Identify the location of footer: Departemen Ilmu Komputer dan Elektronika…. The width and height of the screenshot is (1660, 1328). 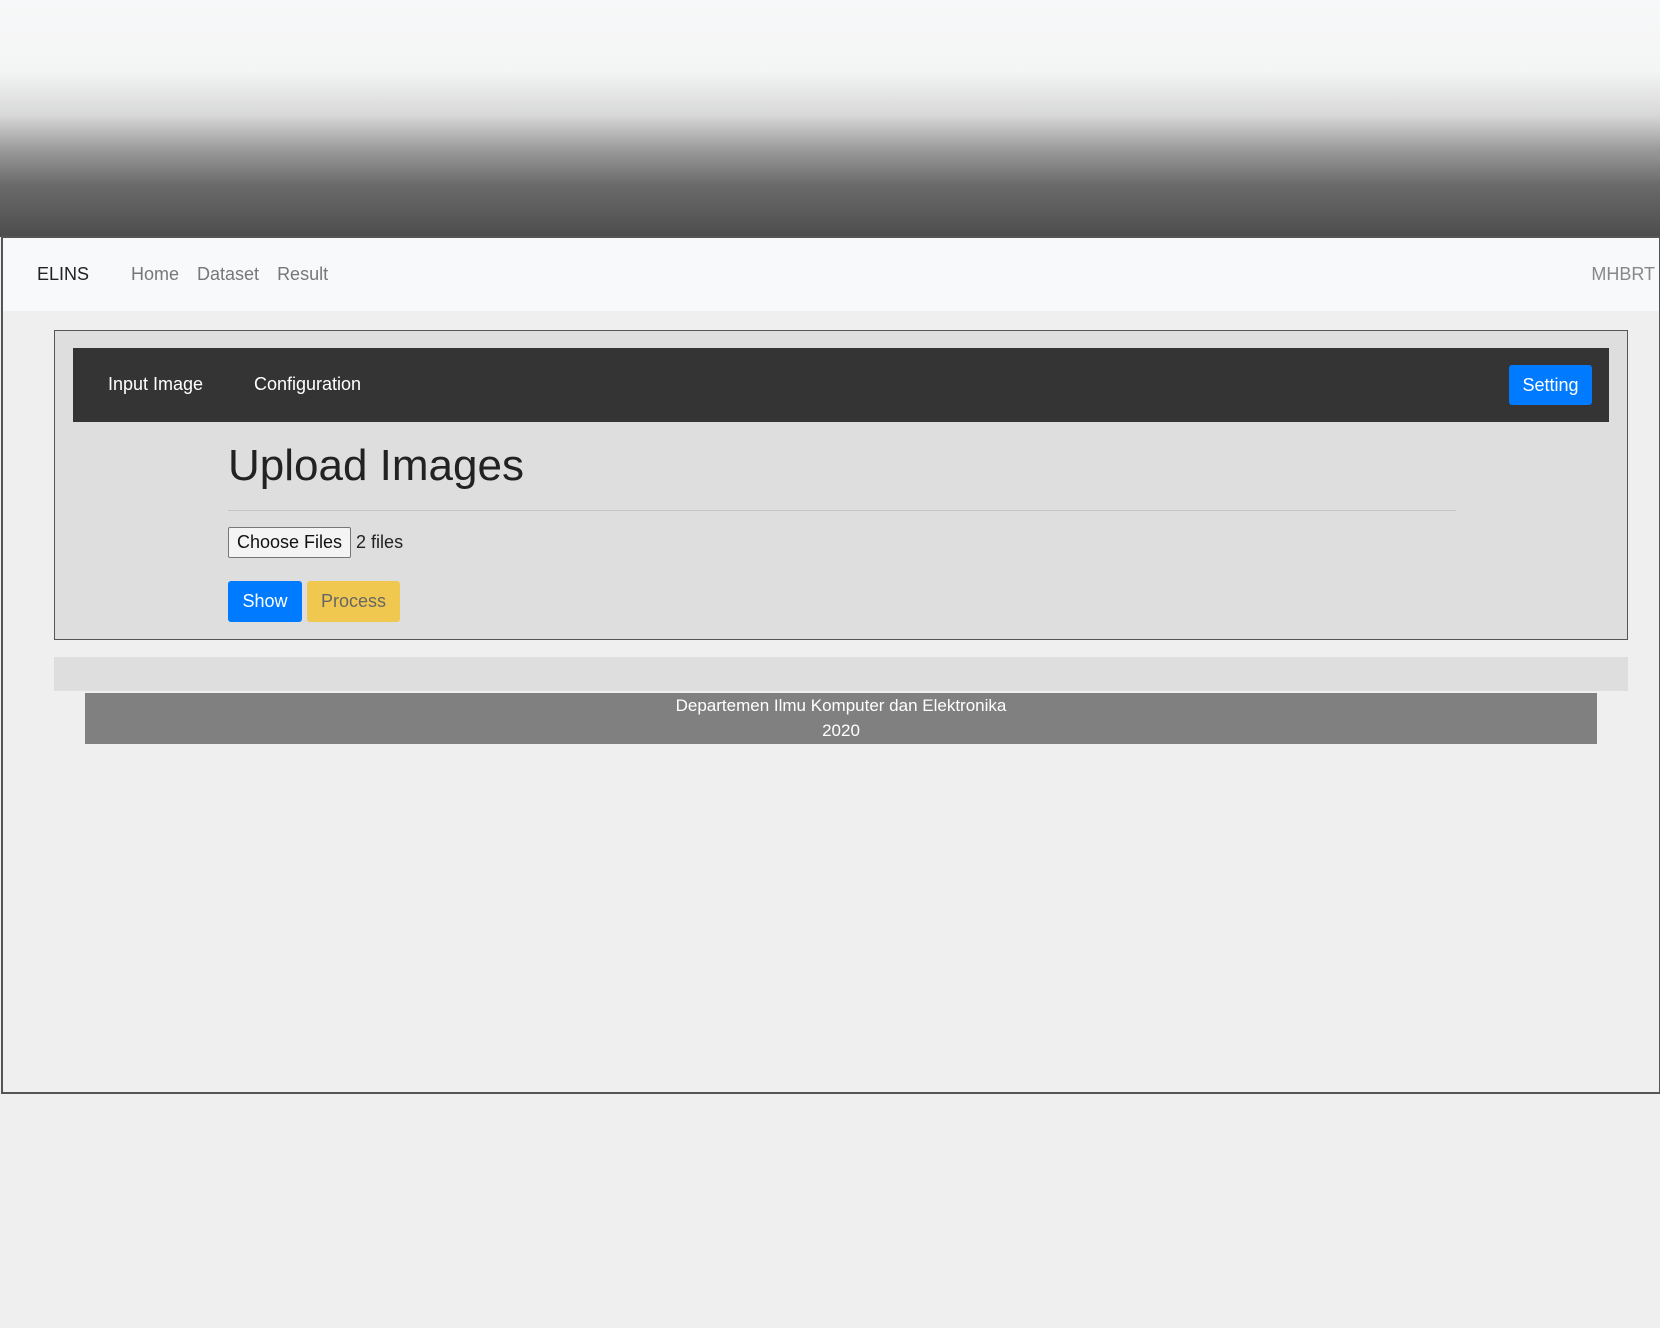
(841, 718).